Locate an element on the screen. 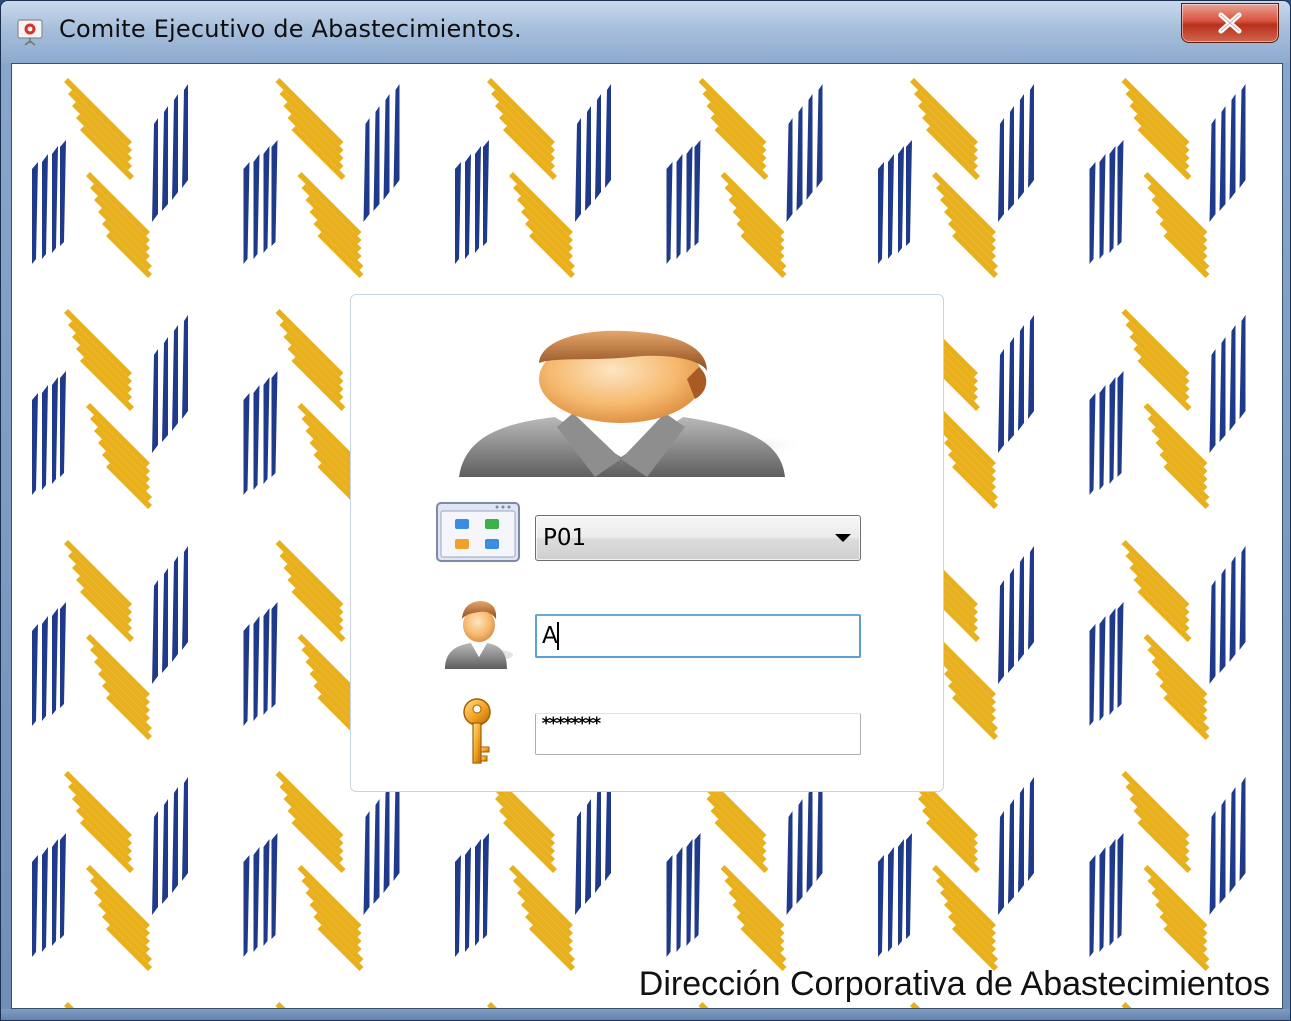 This screenshot has height=1021, width=1291. password-input-value: ******** is located at coordinates (571, 724).